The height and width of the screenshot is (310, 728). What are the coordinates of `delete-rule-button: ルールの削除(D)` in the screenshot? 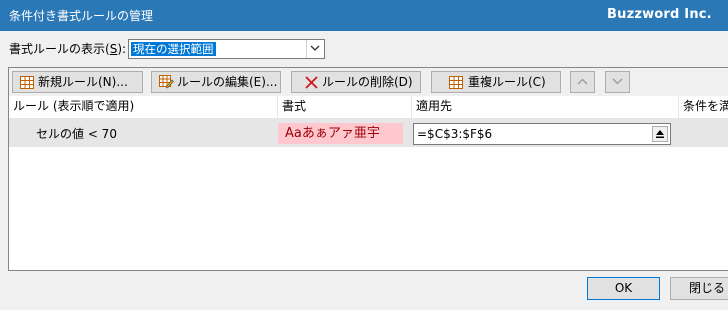 It's located at (356, 82).